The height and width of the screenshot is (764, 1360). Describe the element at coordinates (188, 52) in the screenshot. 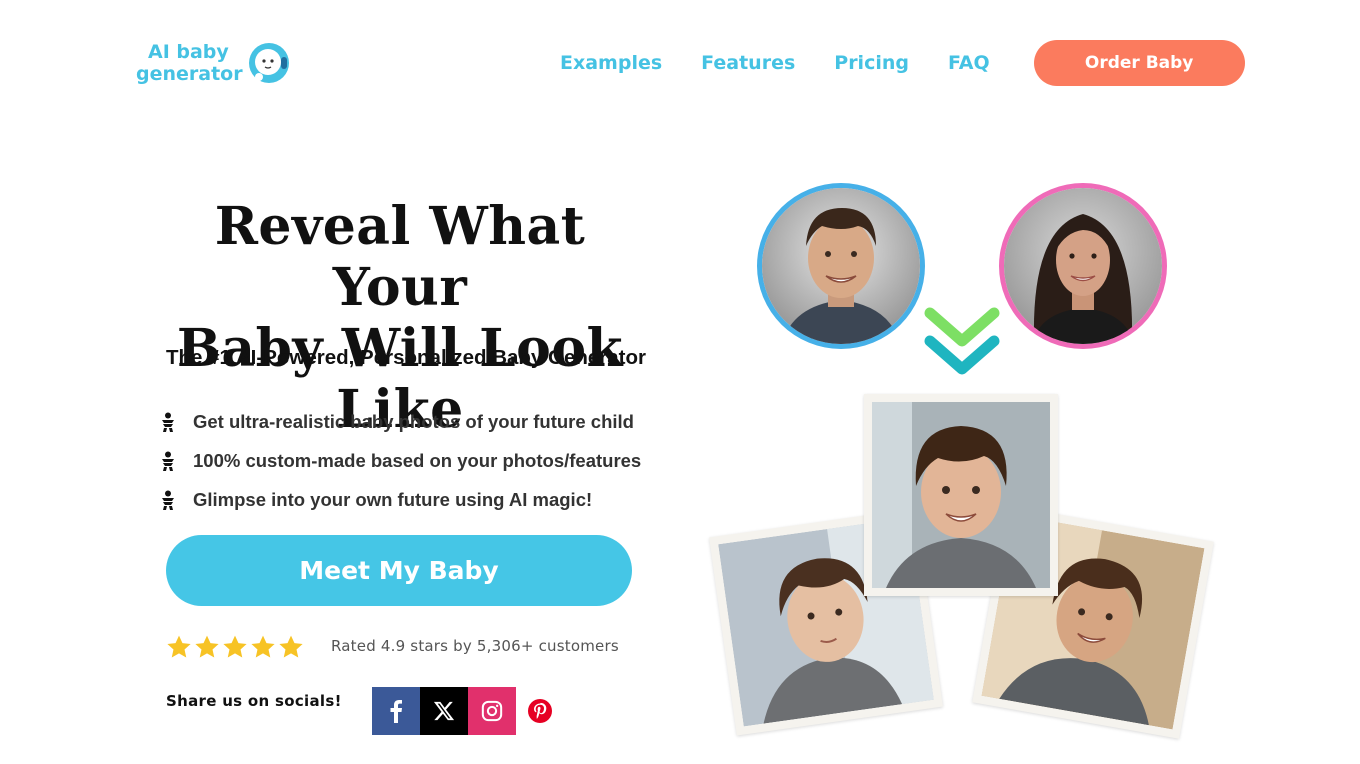

I see `logo-line1: AI baby` at that location.